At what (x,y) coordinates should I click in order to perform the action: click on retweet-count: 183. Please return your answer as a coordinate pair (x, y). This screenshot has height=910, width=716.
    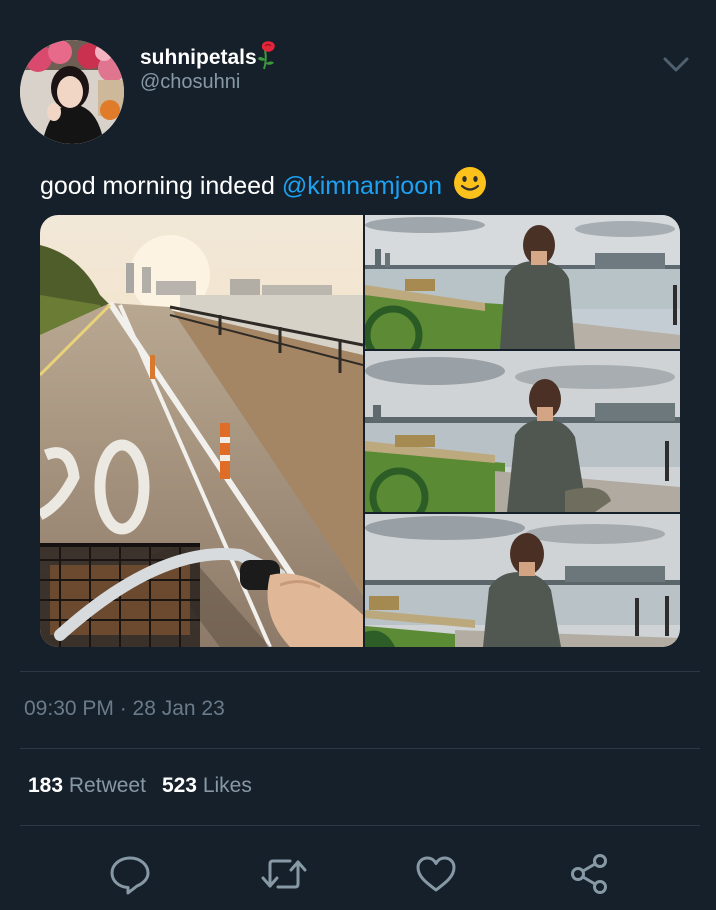
    Looking at the image, I should click on (46, 785).